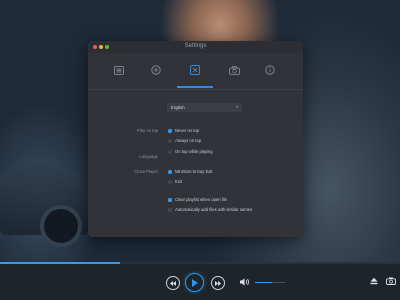 This screenshot has height=300, width=400. Describe the element at coordinates (178, 107) in the screenshot. I see `language-value: English` at that location.